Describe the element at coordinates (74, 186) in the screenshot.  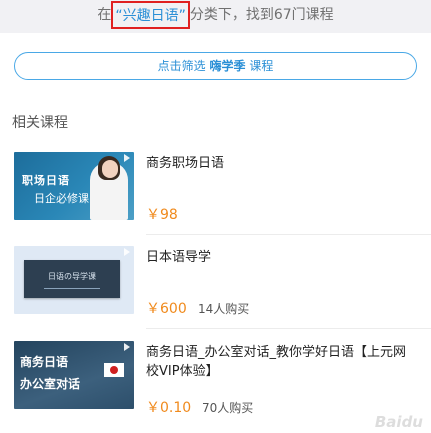
I see `course-thumbnail: 职场日语 日企必修课` at that location.